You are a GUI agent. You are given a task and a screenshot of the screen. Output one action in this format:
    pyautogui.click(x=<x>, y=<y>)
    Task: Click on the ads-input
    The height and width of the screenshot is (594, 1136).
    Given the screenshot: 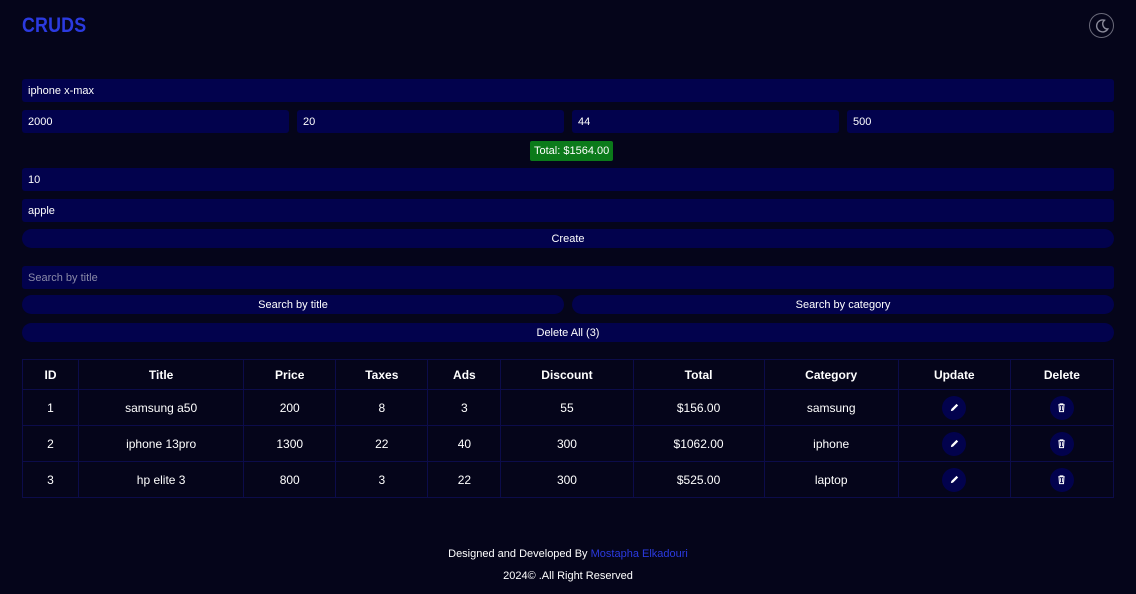 What is the action you would take?
    pyautogui.click(x=705, y=121)
    